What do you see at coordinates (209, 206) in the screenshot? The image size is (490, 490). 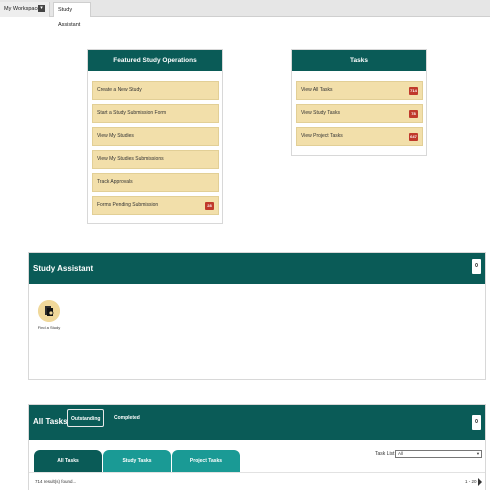 I see `pending-count-badge: 28` at bounding box center [209, 206].